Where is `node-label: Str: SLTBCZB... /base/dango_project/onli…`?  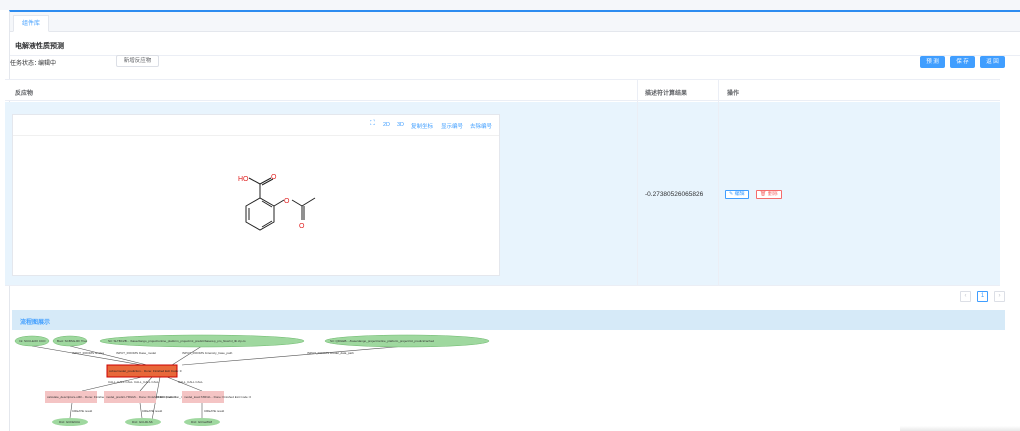 node-label: Str: SLTBCZB... /base/dango_project/onli… is located at coordinates (177, 341).